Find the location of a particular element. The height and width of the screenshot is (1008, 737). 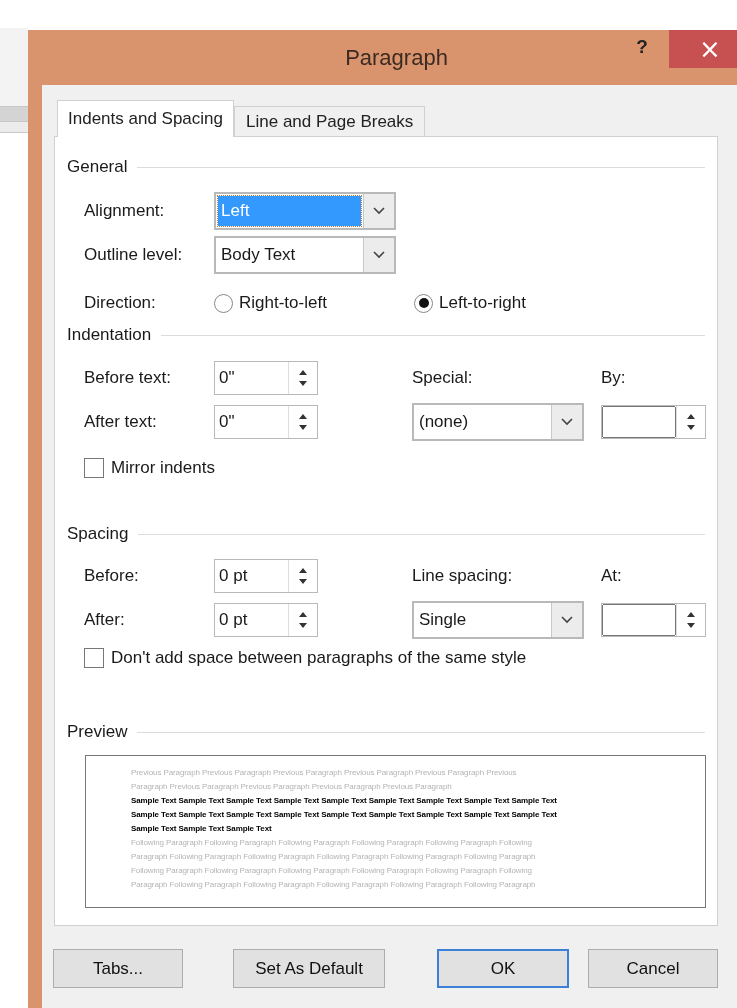

checkbox-option: Don't add space between paragraphs of the same style is located at coordinates (386, 658).